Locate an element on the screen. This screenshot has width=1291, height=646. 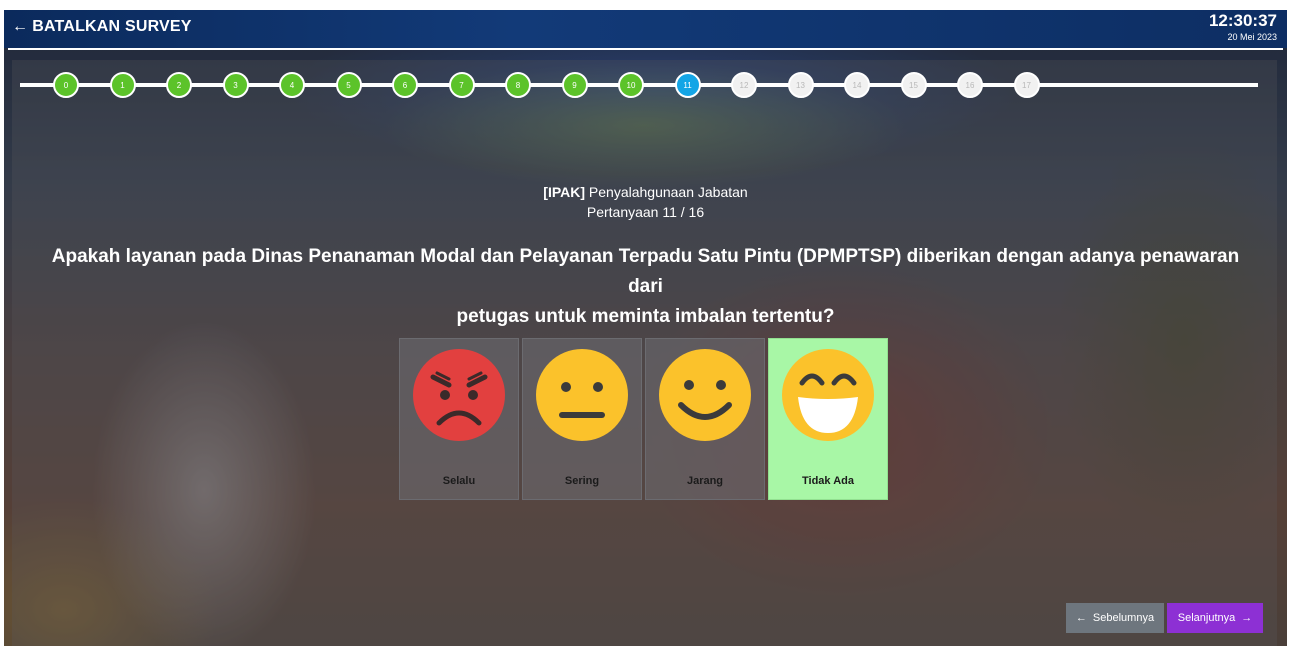
step-8: 8 is located at coordinates (518, 85).